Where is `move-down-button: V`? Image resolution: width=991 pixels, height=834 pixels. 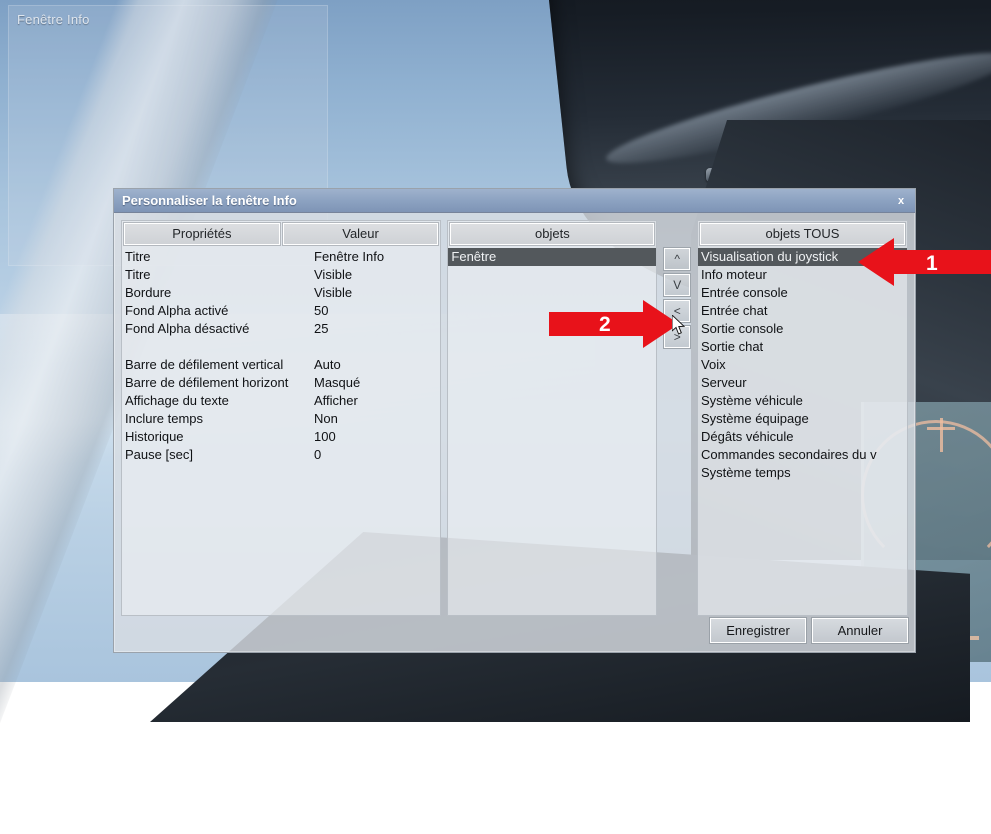
move-down-button: V is located at coordinates (677, 285).